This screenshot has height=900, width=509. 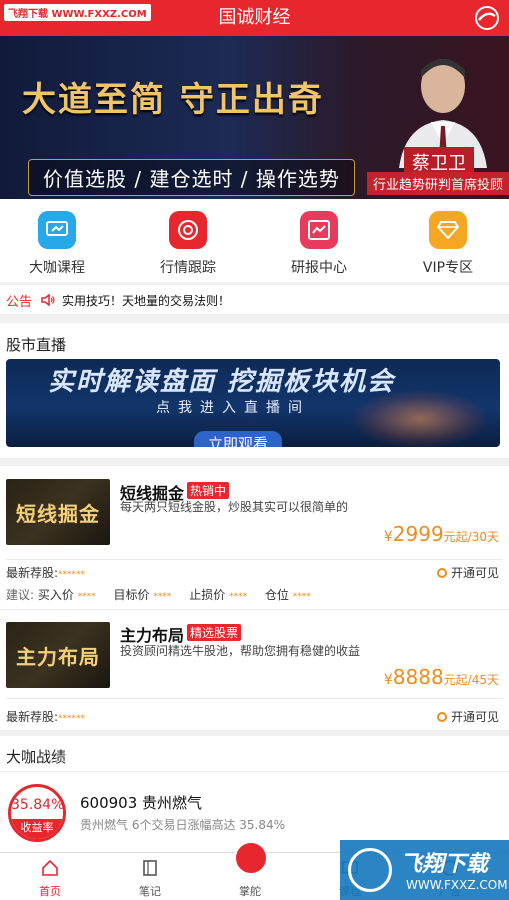 I want to click on advice-row: 建议: 买入价 **** 目标价 **** 止损价 **** 仓位 ****, so click(x=165, y=594).